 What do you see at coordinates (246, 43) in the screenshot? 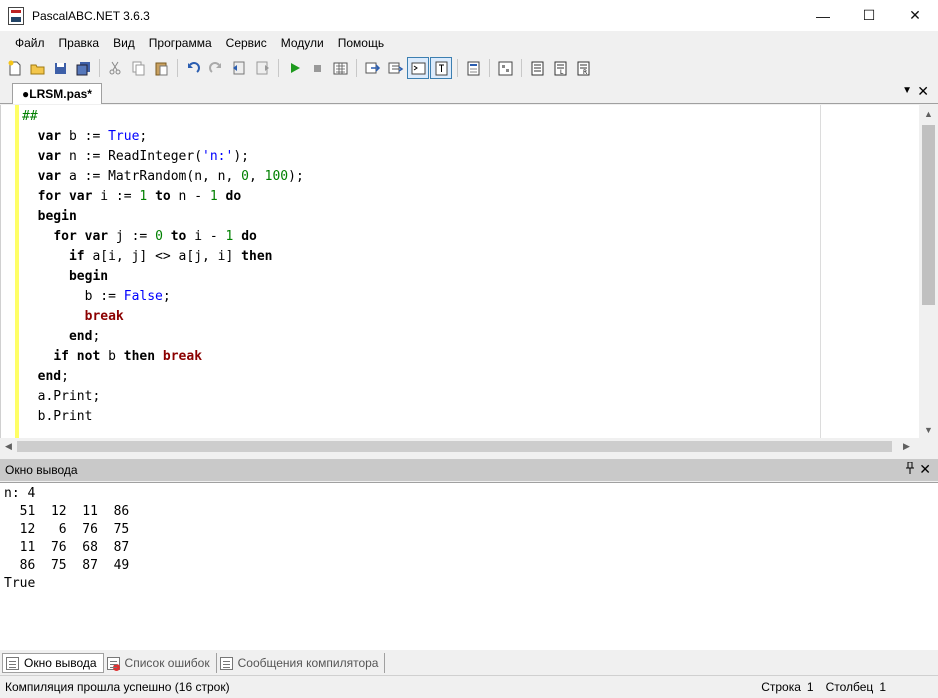
I see `menu-service: Сервис` at bounding box center [246, 43].